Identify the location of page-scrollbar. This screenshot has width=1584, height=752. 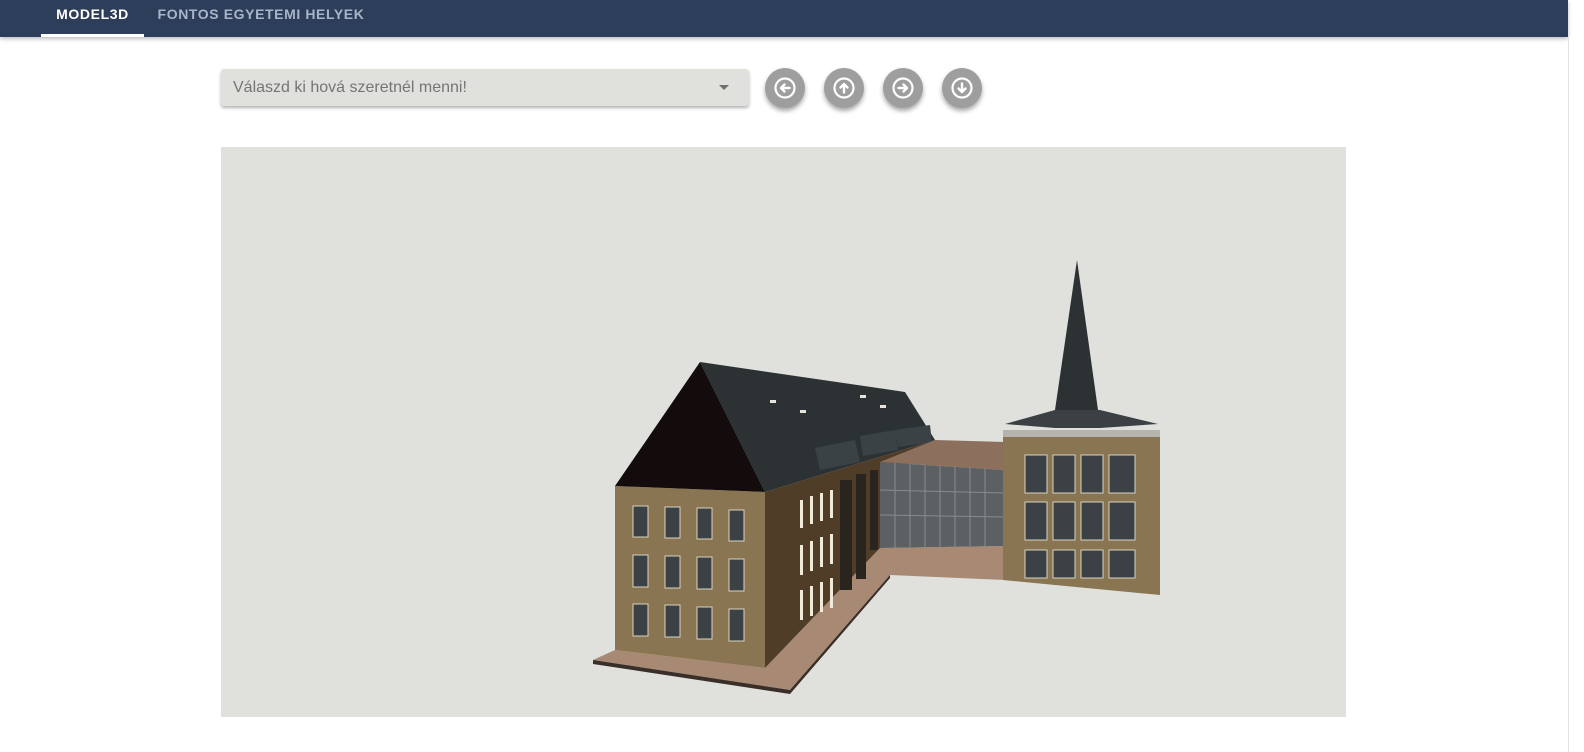
(1576, 394).